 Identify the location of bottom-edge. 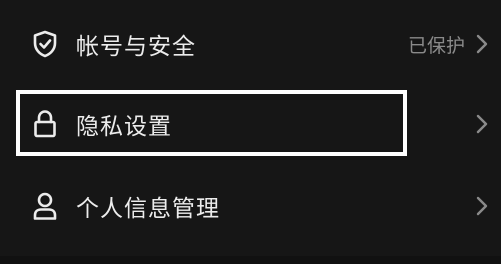
(250, 260).